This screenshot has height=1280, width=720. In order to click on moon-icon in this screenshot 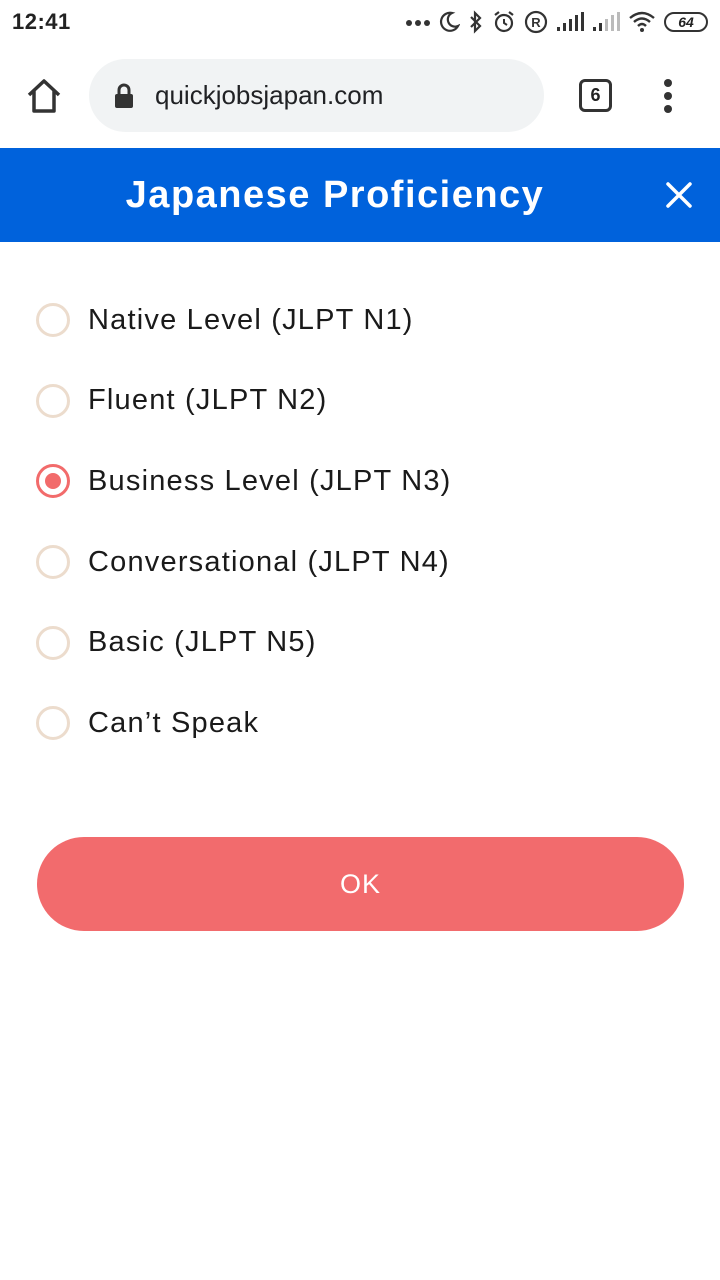, I will do `click(450, 21)`.